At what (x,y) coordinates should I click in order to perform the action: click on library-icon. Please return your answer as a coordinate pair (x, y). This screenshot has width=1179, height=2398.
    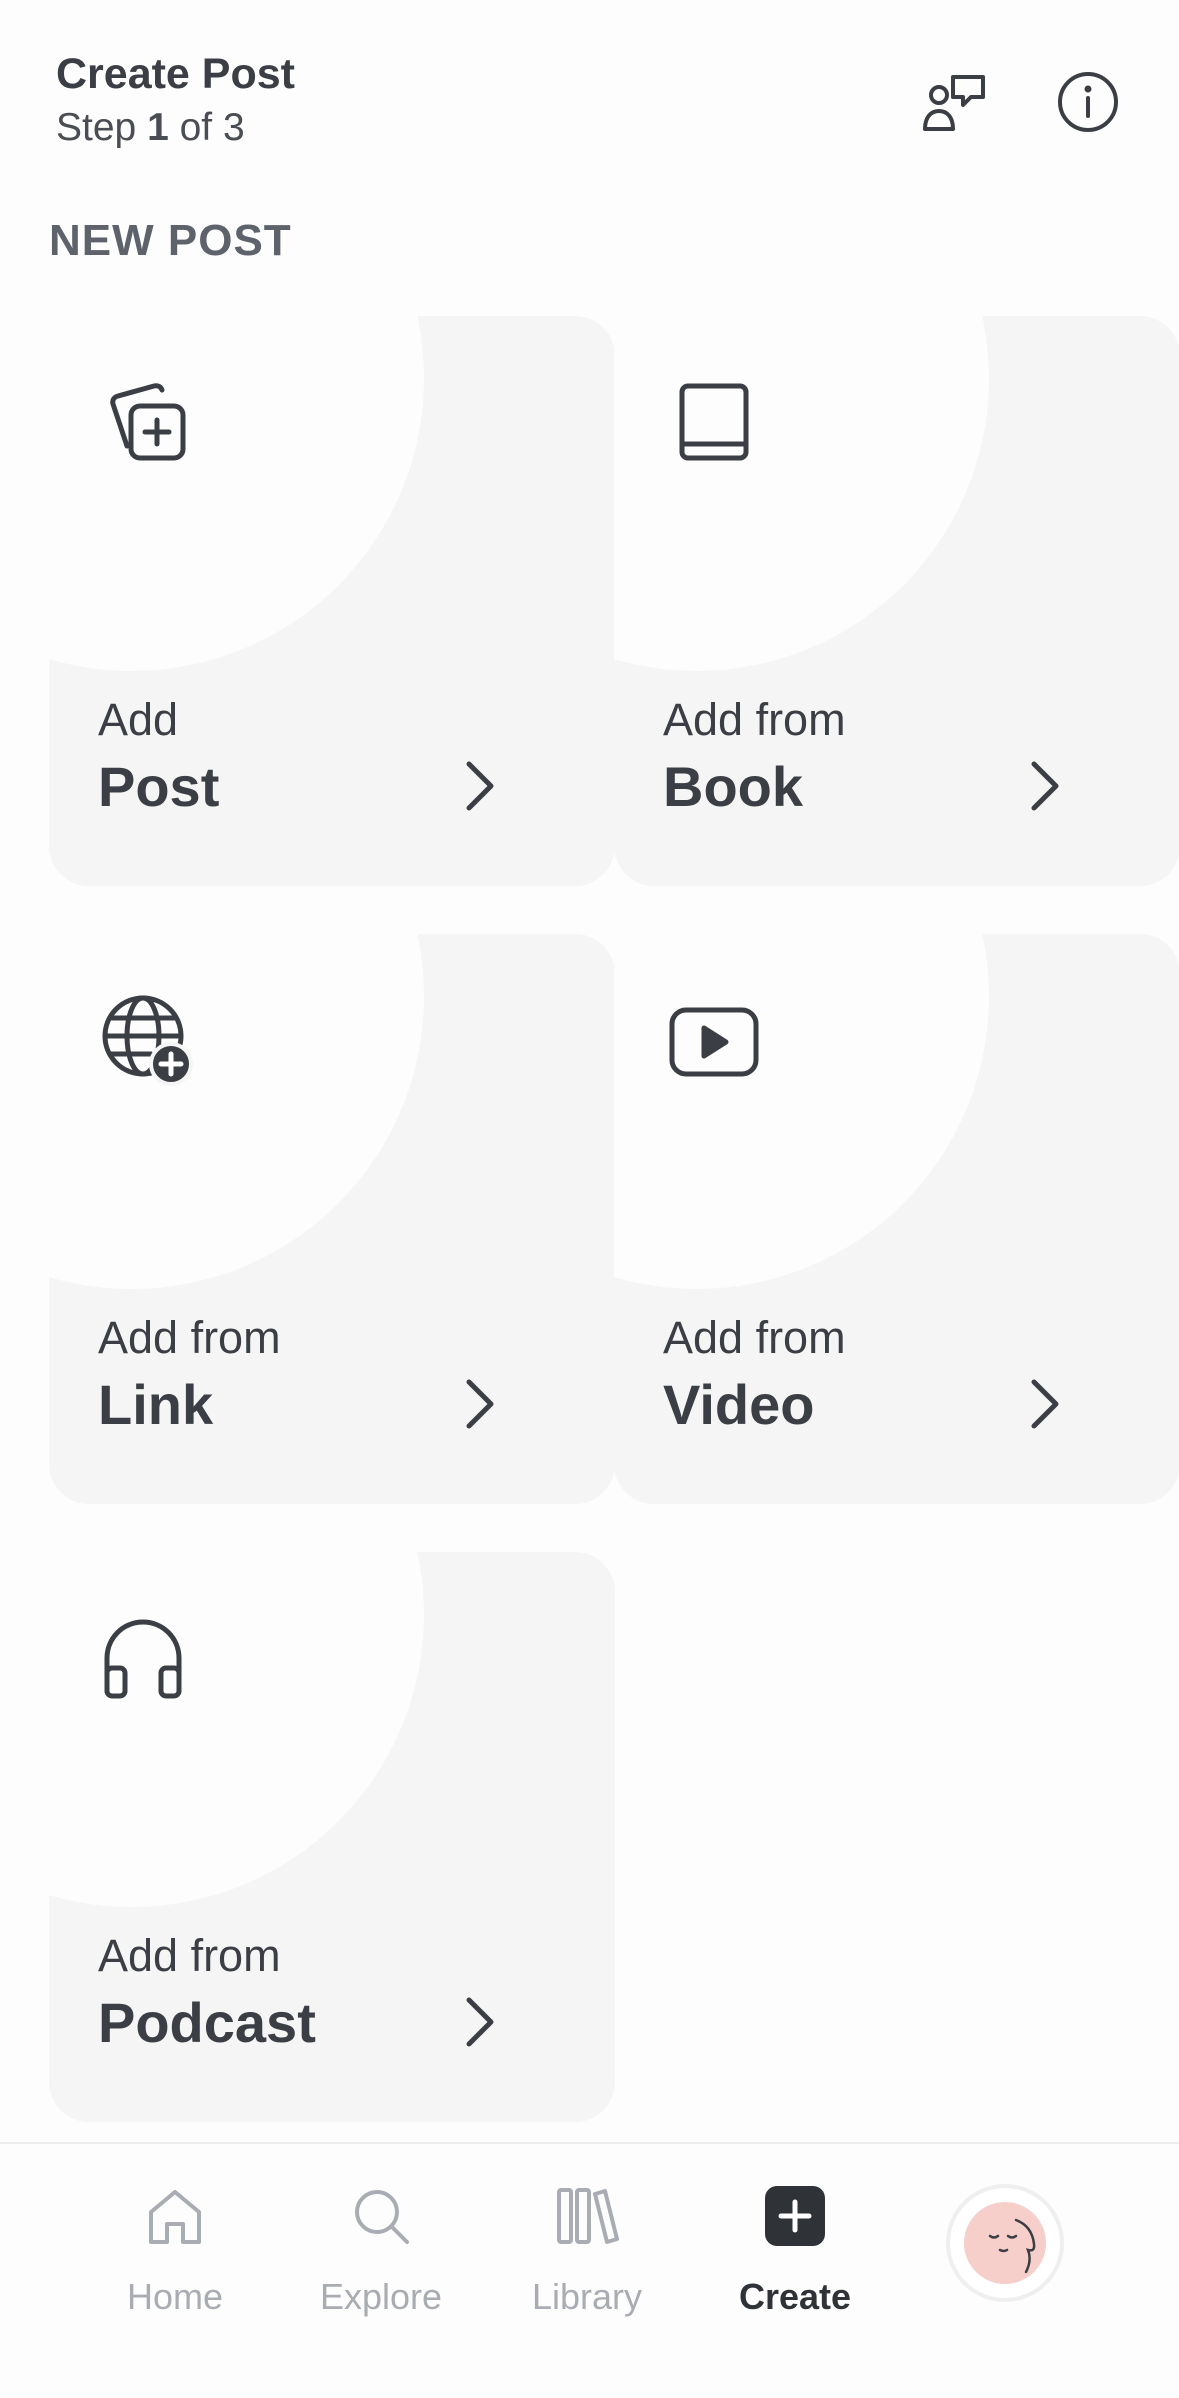
    Looking at the image, I should click on (587, 2216).